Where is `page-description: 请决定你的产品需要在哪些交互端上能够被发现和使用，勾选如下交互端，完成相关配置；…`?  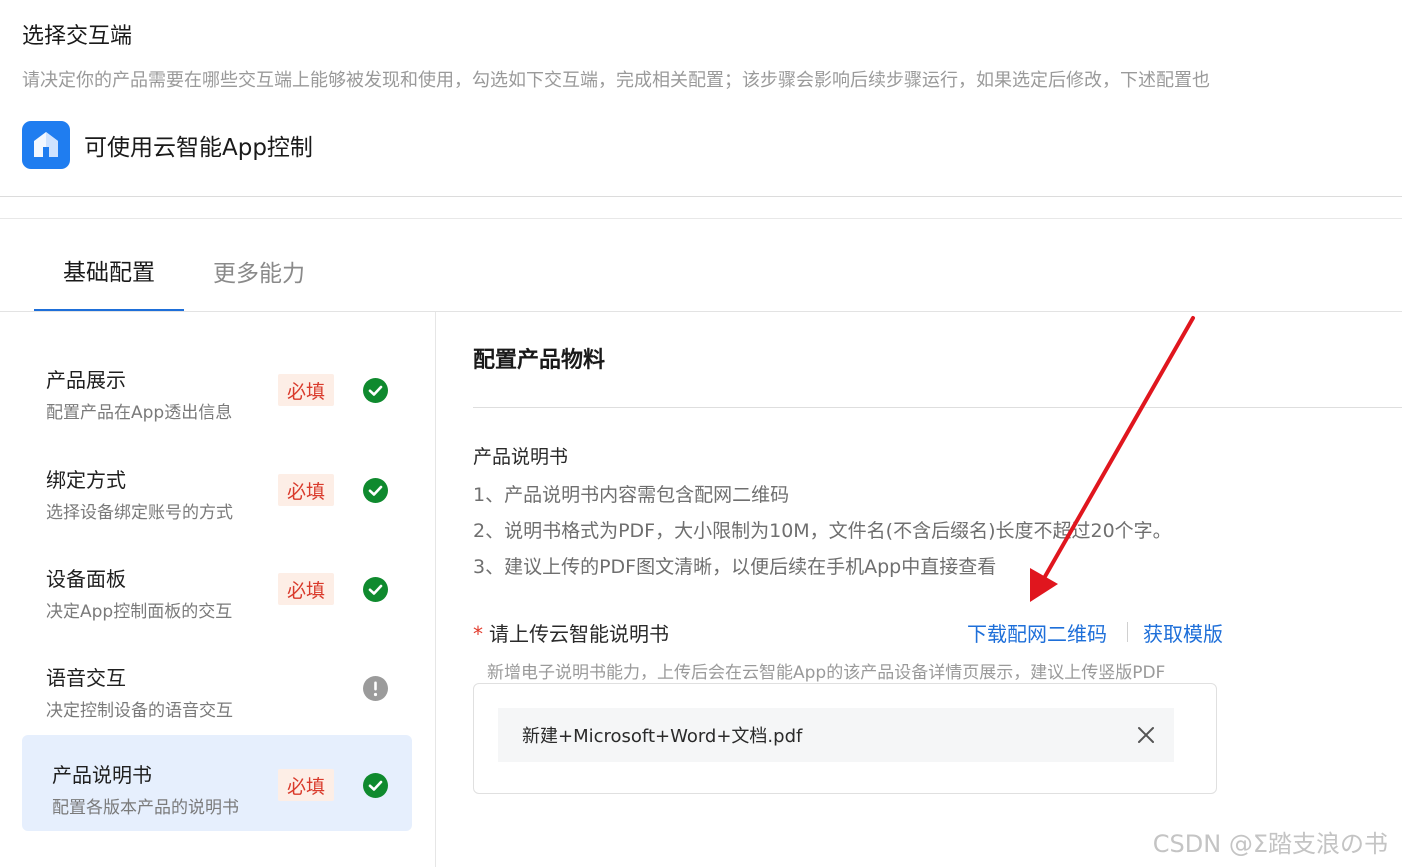 page-description: 请决定你的产品需要在哪些交互端上能够被发现和使用，勾选如下交互端，完成相关配置；… is located at coordinates (616, 80).